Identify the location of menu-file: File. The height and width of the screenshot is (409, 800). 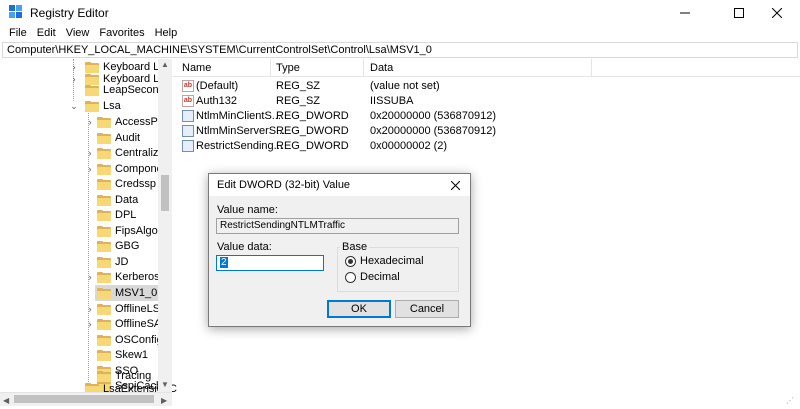
(18, 33).